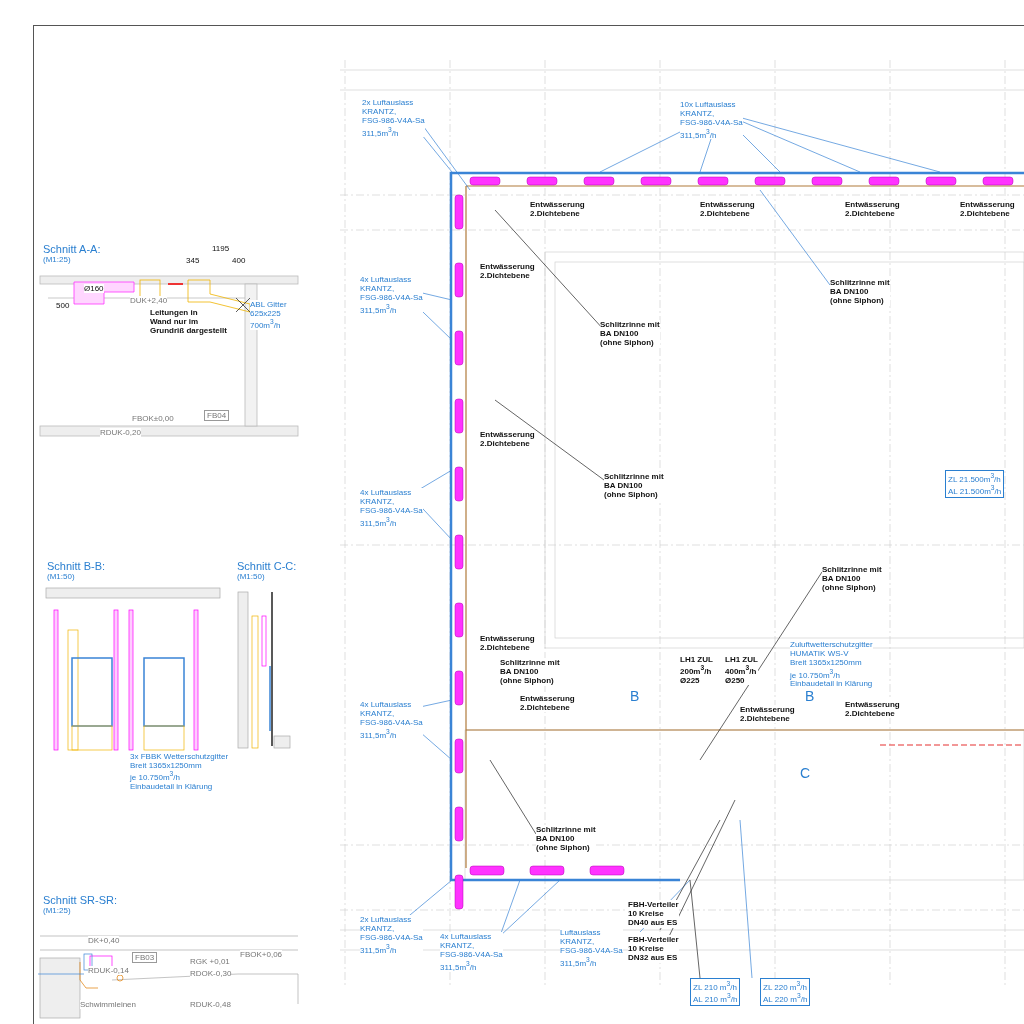  I want to click on dimension-label: 345, so click(193, 261).